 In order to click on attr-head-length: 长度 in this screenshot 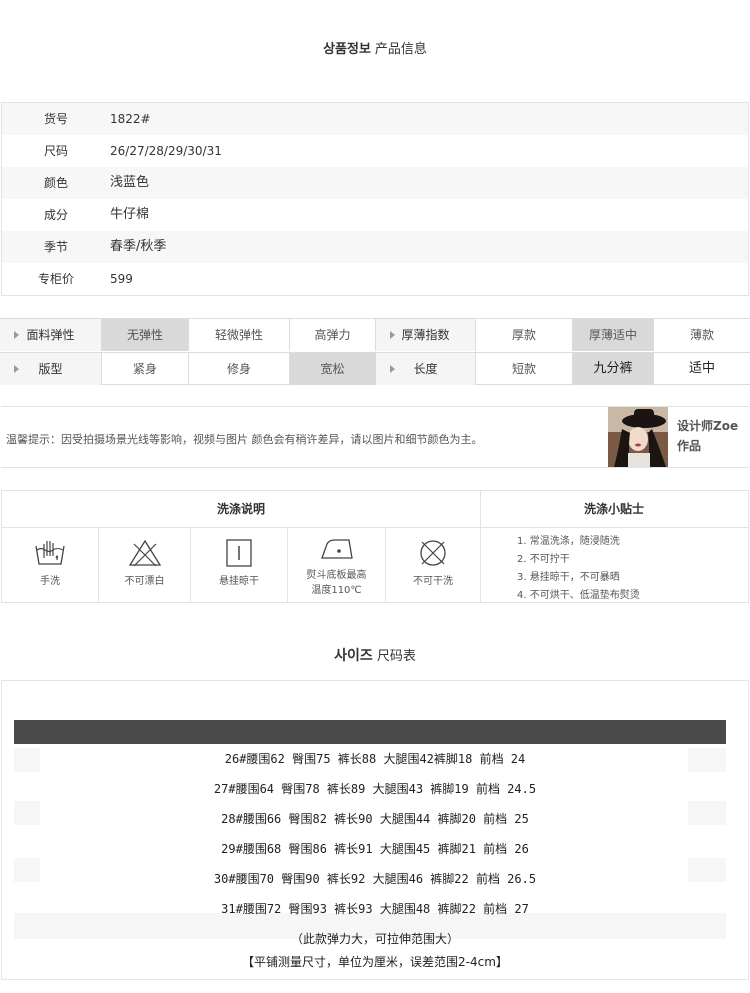, I will do `click(426, 369)`.